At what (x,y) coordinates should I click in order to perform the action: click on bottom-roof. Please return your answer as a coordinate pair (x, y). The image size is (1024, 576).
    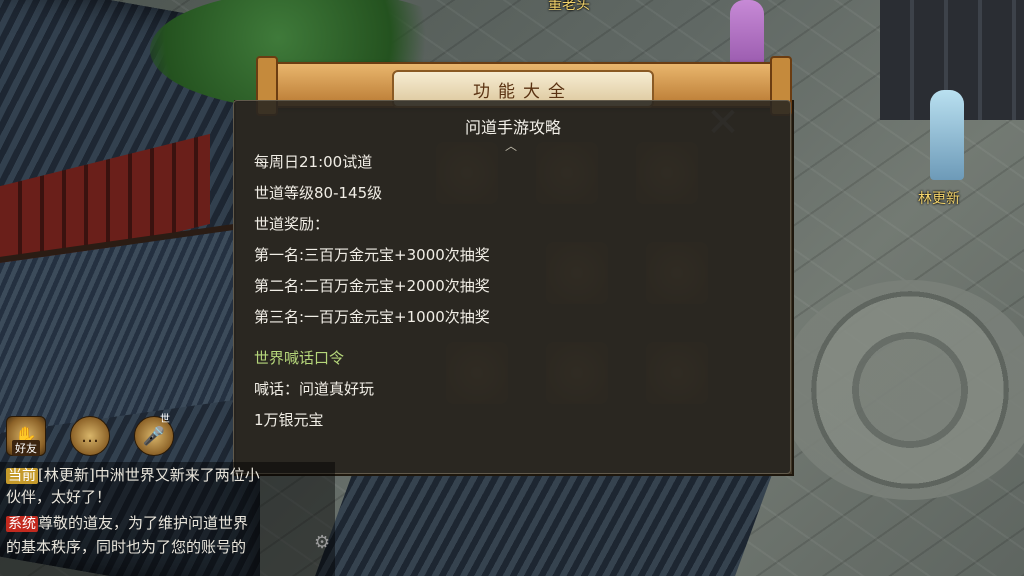
    Looking at the image, I should click on (540, 523).